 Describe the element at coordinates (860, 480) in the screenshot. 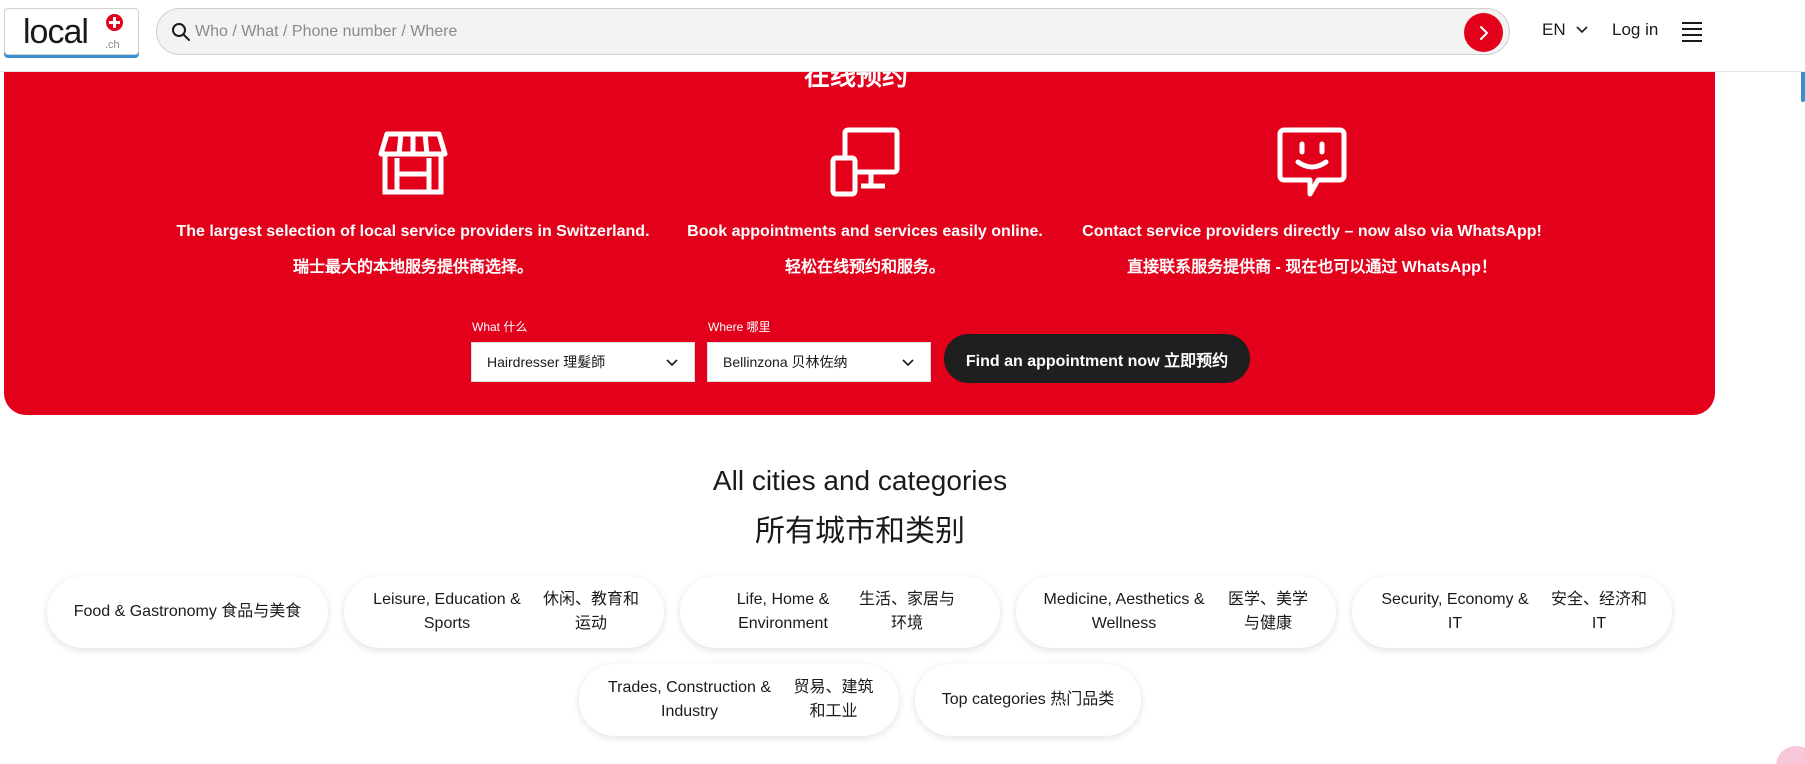

I see `categories-title-en: All cities and categories` at that location.